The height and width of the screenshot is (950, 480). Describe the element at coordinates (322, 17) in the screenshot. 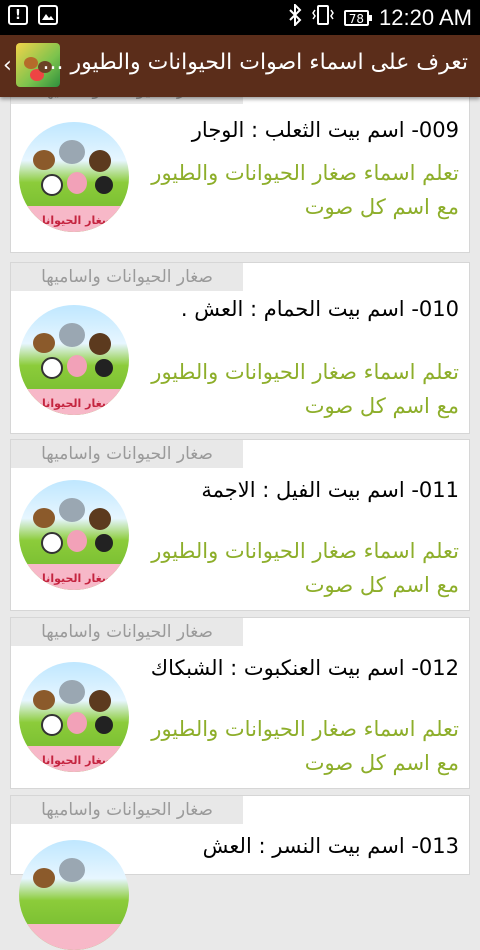

I see `vibrate-icon` at that location.